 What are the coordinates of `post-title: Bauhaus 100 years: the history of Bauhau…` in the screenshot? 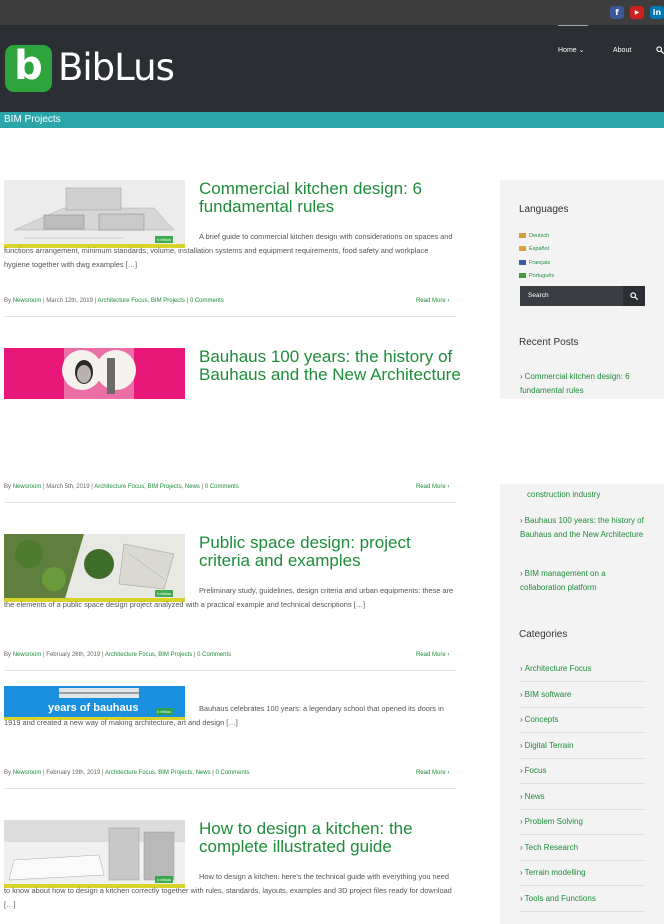 It's located at (330, 366).